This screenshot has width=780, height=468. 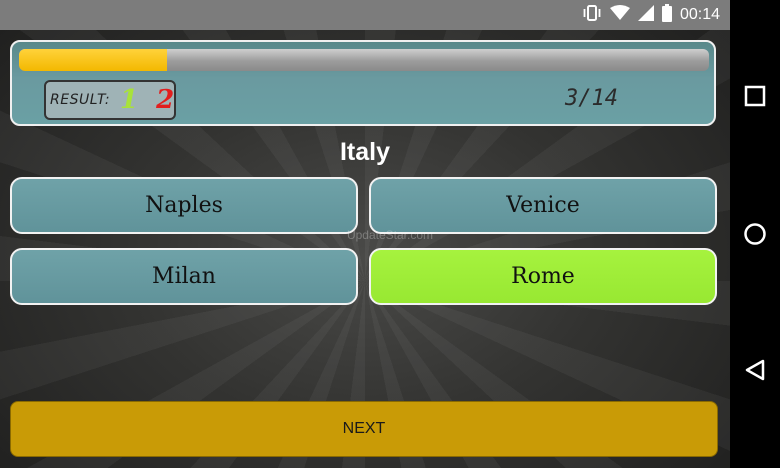 I want to click on status-time: 00:14, so click(x=699, y=14).